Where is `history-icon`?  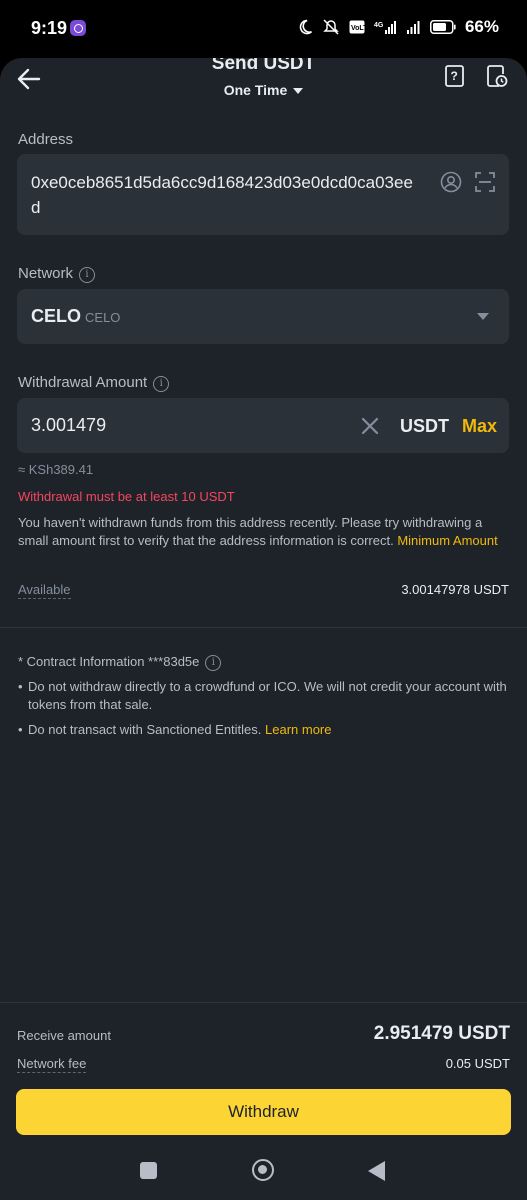
history-icon is located at coordinates (497, 76).